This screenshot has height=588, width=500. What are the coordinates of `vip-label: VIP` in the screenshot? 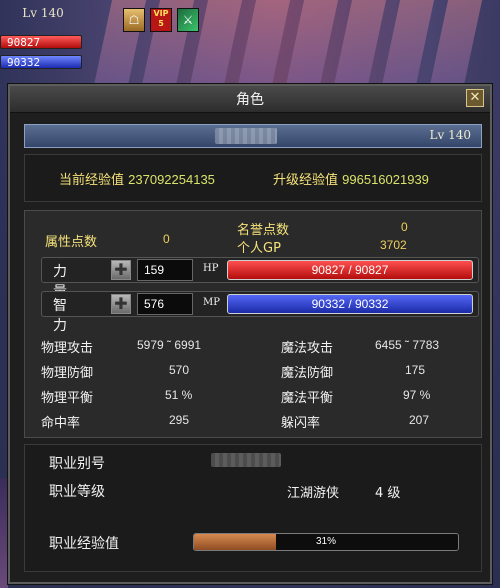 It's located at (161, 13).